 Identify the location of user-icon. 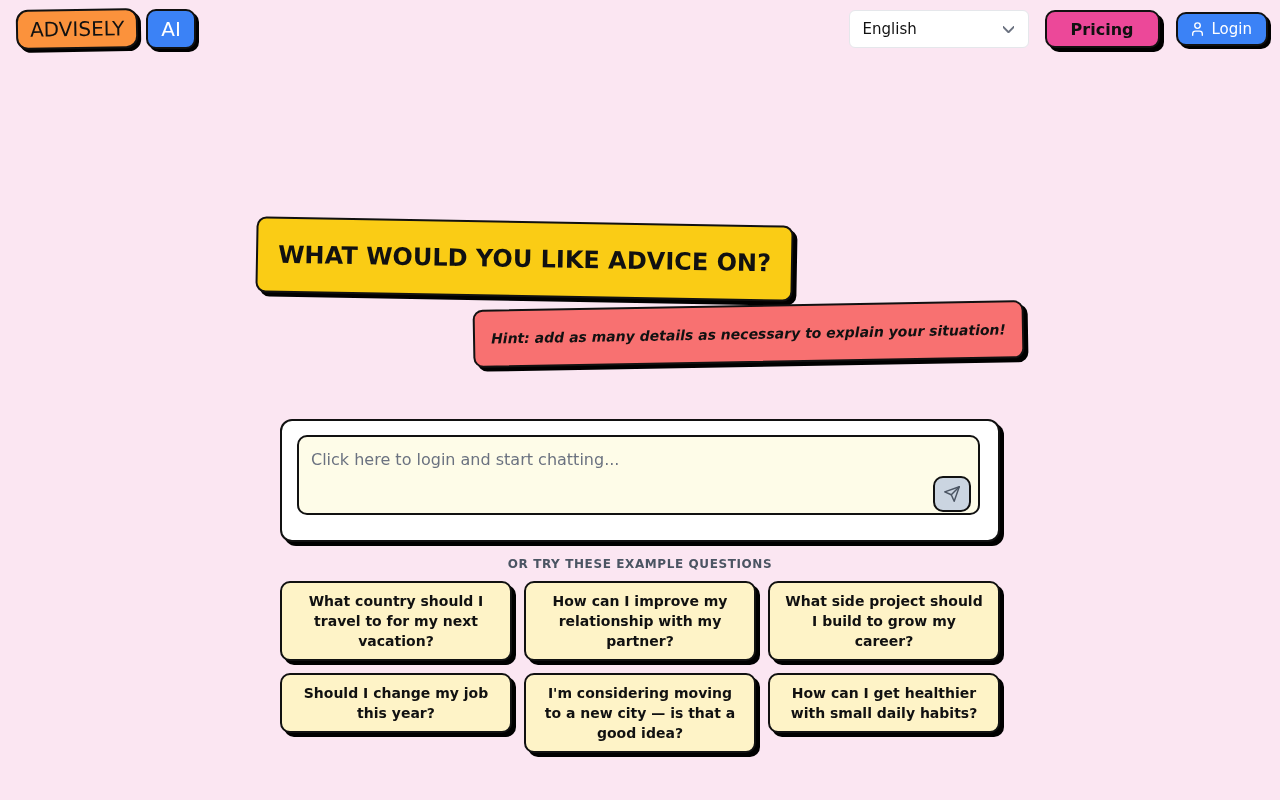
(1197, 29).